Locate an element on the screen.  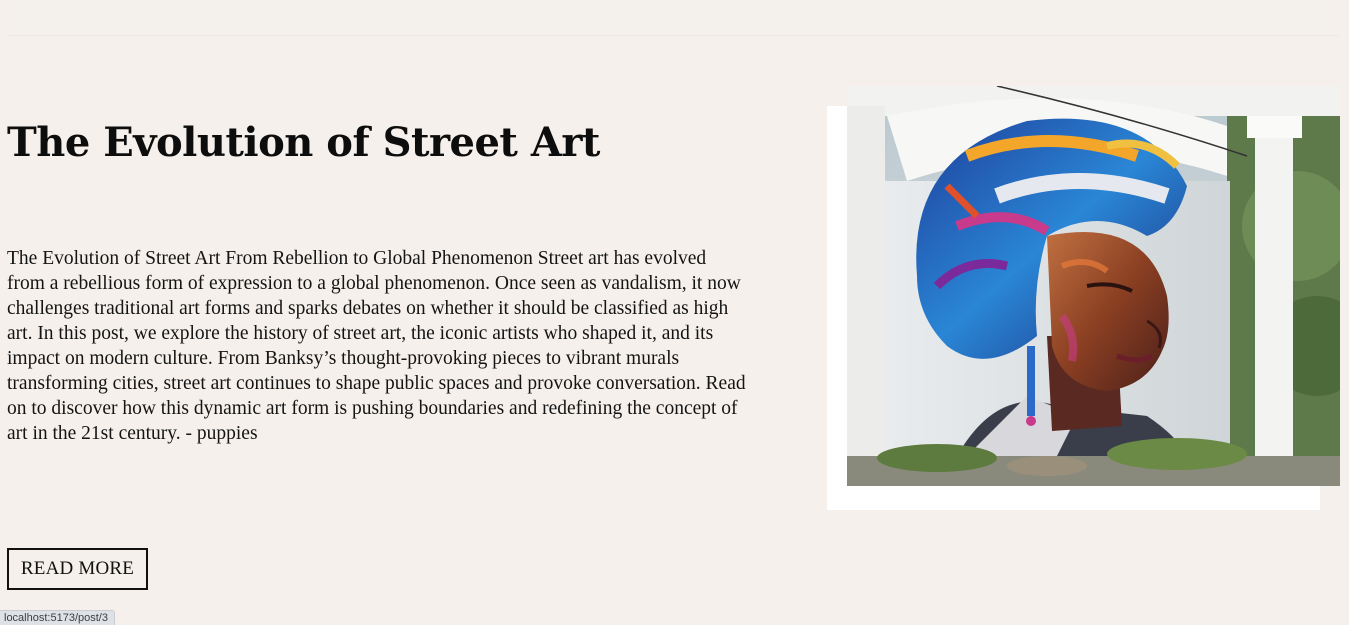
read-more-button: READ MORE is located at coordinates (77, 569).